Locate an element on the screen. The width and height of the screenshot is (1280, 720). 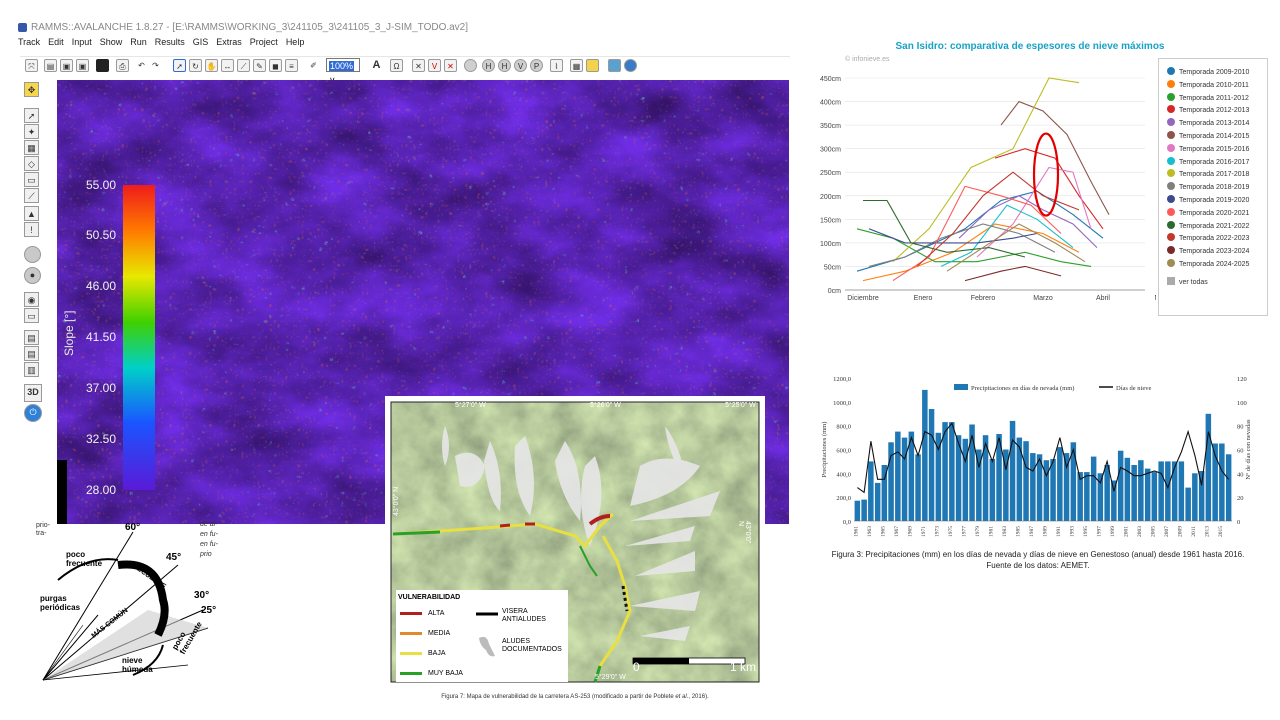
legend-item: Temporada 2019-2020 is located at coordinates (1208, 199).